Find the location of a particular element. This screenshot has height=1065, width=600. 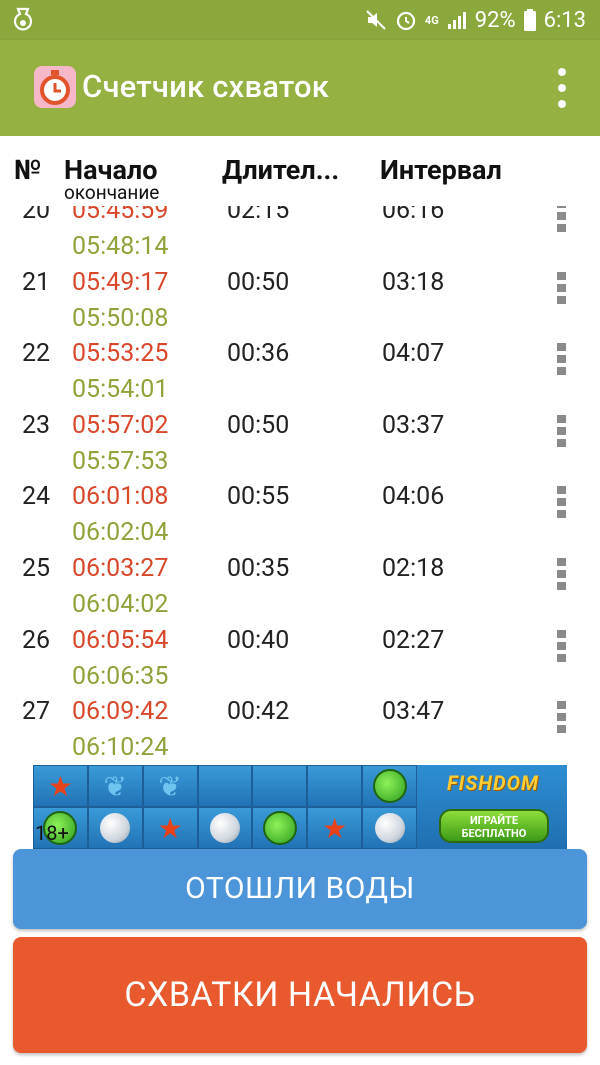

ad-brand-logo: FISHDOM is located at coordinates (493, 783).